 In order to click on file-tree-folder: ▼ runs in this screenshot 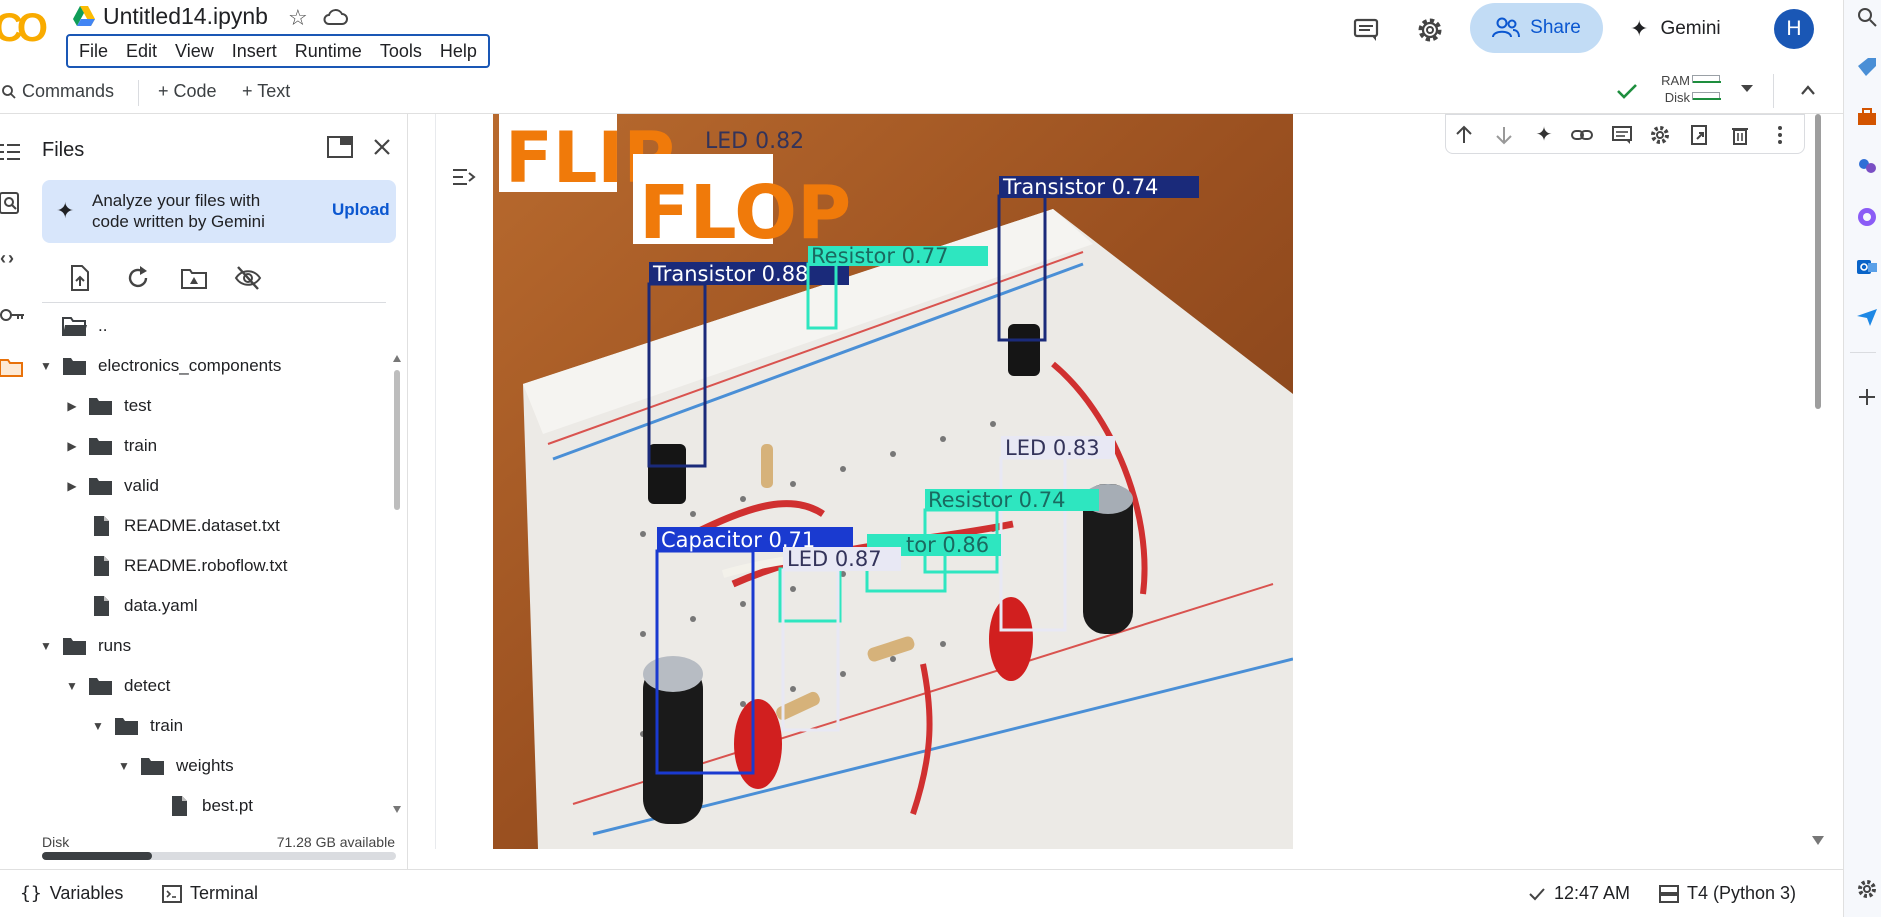, I will do `click(83, 646)`.